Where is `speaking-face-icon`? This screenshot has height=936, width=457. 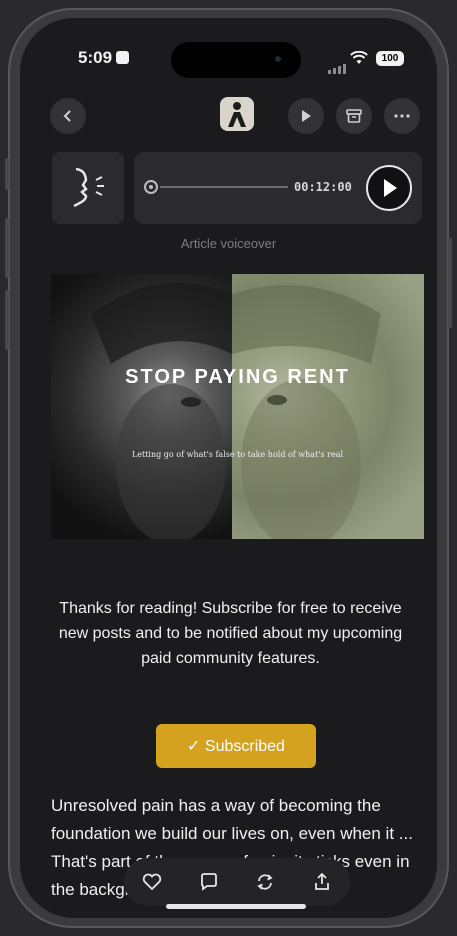 speaking-face-icon is located at coordinates (88, 187).